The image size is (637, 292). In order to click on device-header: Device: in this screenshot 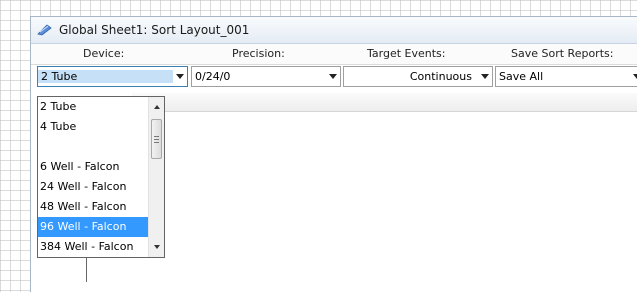, I will do `click(104, 53)`.